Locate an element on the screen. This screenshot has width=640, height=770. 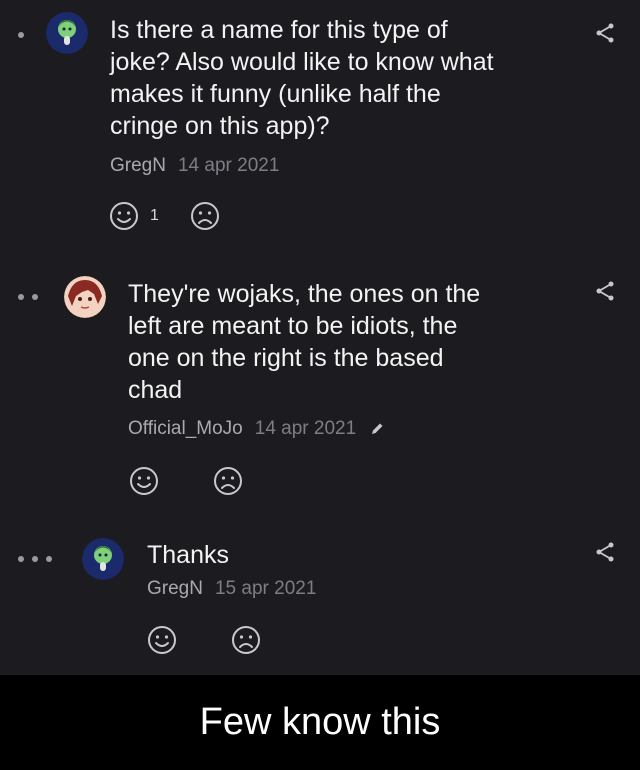
comment-line: joke? Also would like to know what is located at coordinates (302, 62).